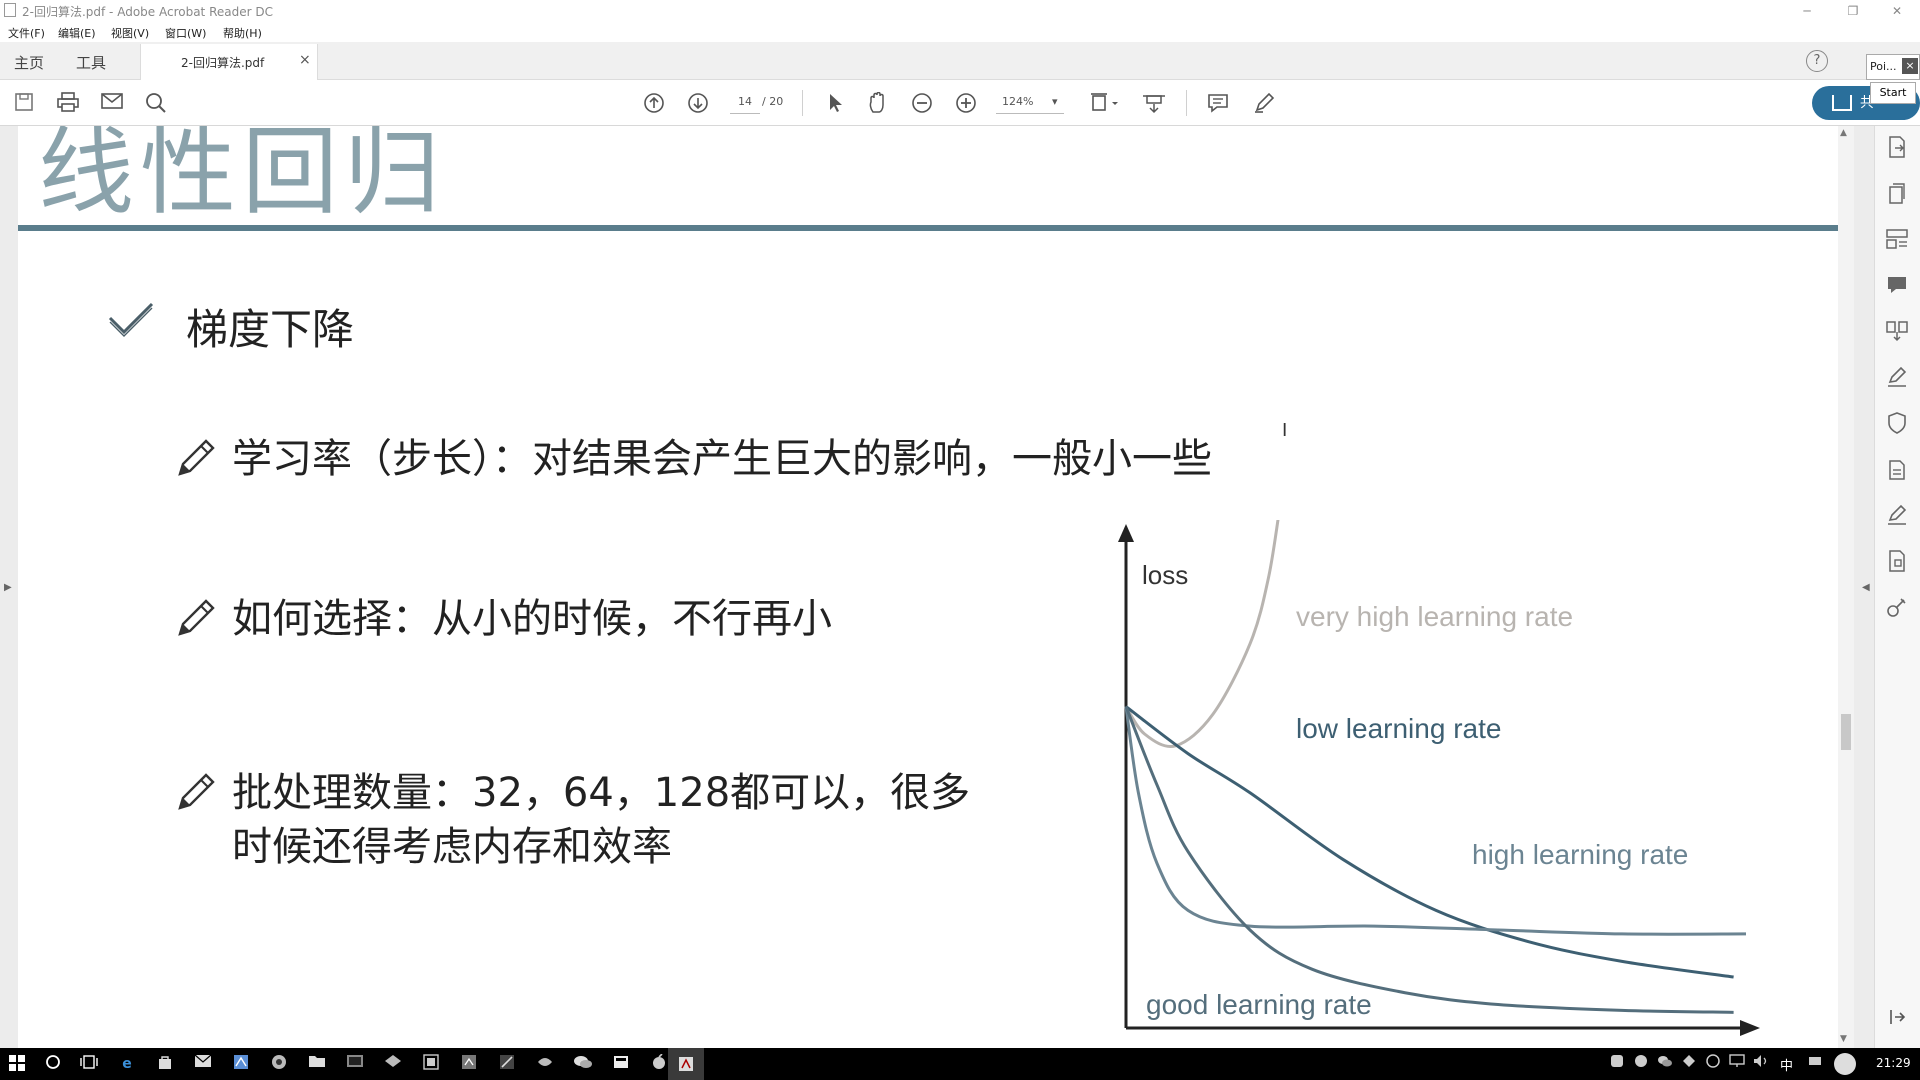 Image resolution: width=1920 pixels, height=1080 pixels. I want to click on section-heading: 梯度下降, so click(270, 329).